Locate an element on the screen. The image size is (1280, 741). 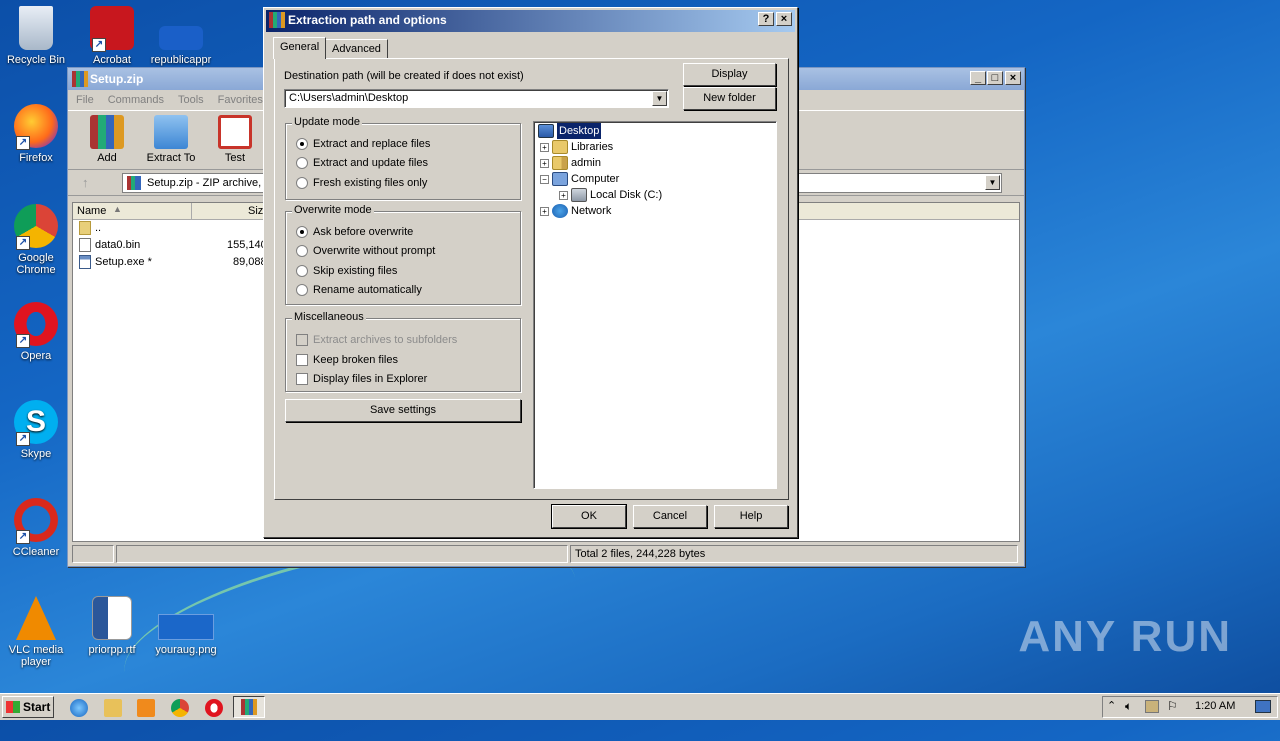
help-dialog-button: Help is located at coordinates (751, 516).